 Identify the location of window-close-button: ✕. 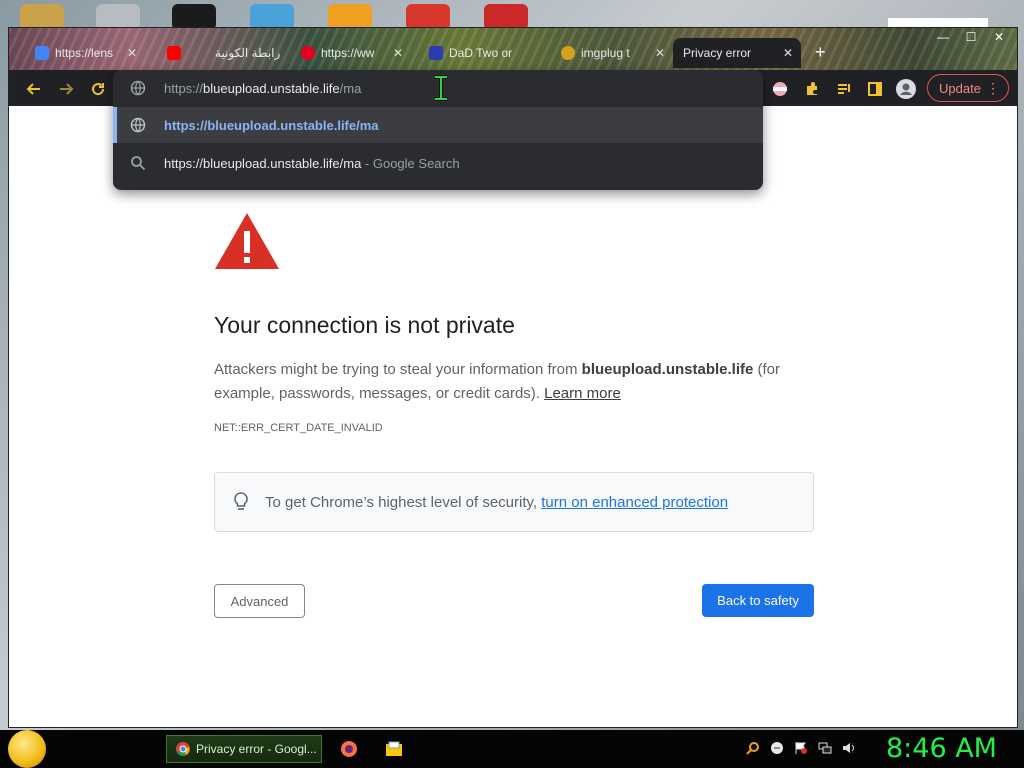
(999, 37).